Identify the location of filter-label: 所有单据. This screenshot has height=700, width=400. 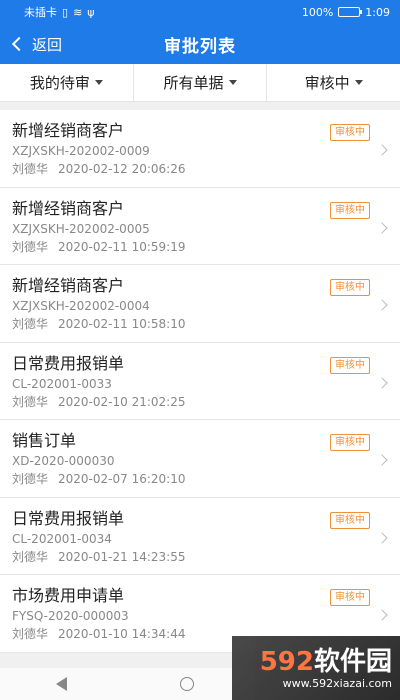
(193, 83).